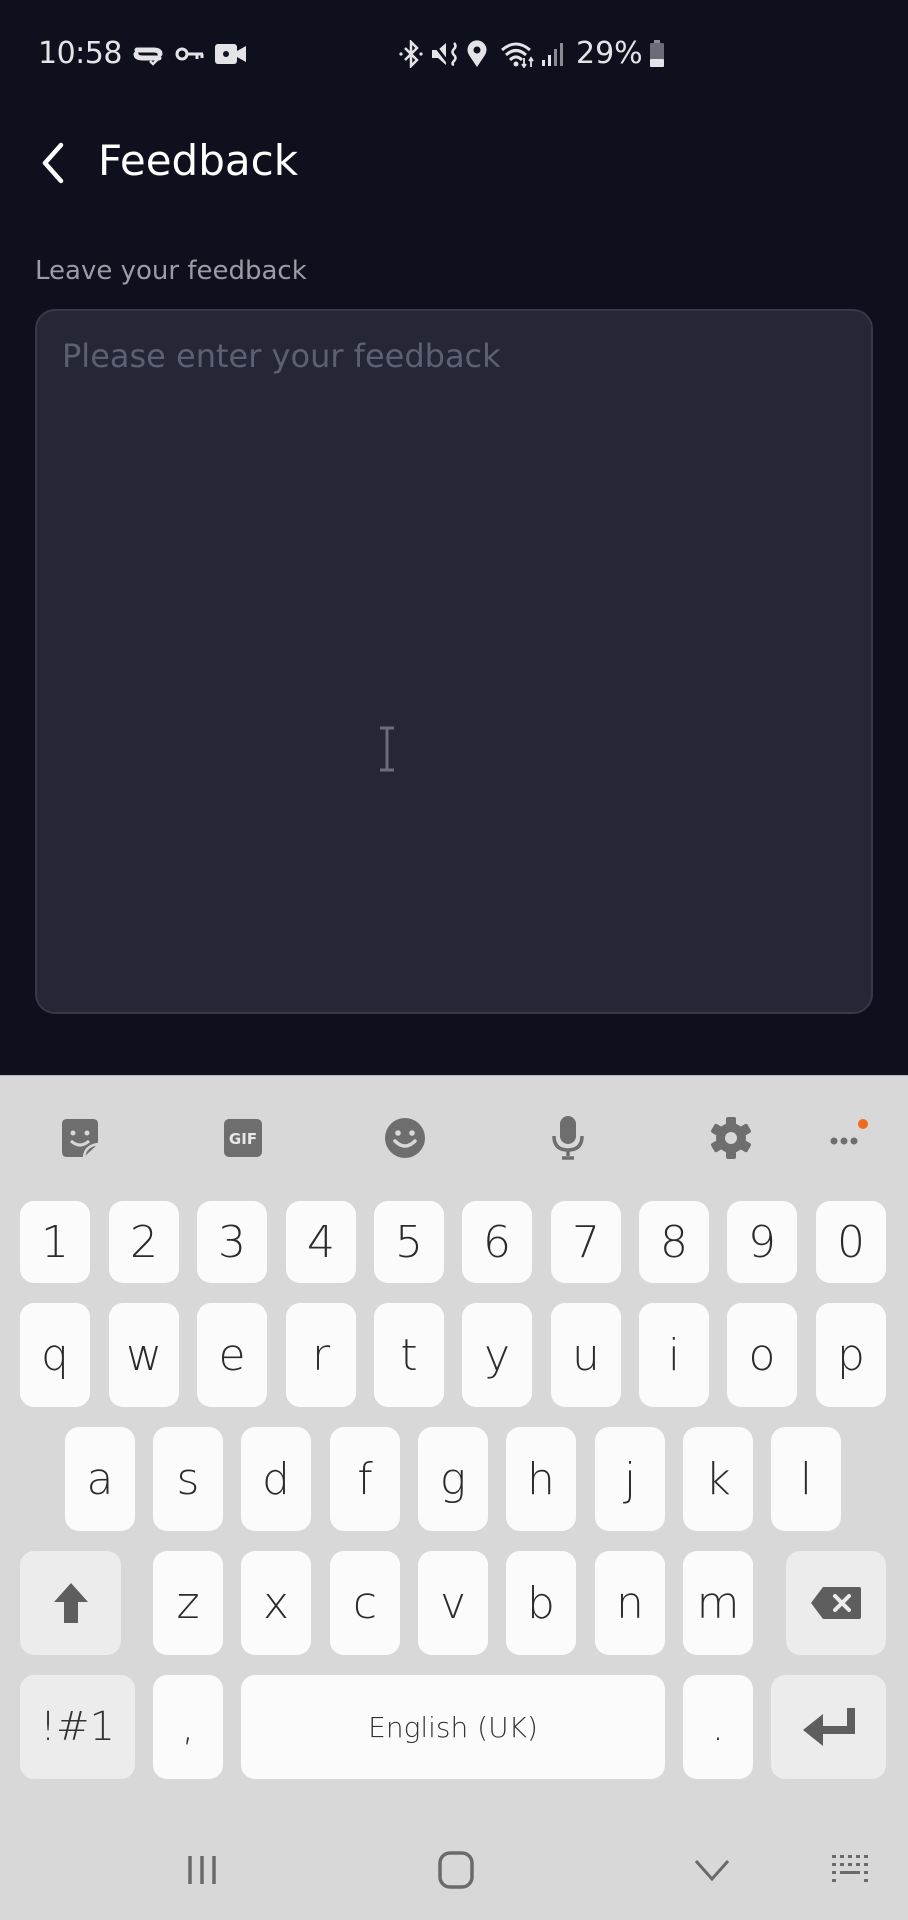 The image size is (908, 1920). I want to click on svg-text: GIF, so click(243, 1139).